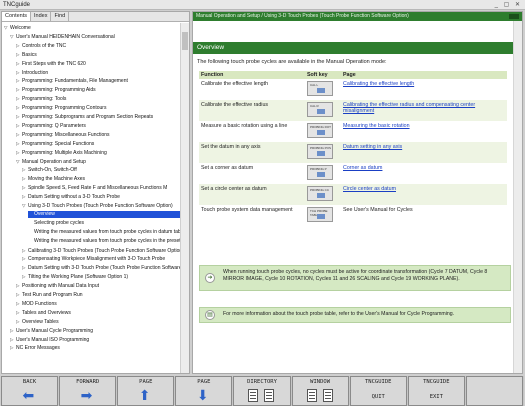 The image size is (525, 406). Describe the element at coordinates (95, 348) in the screenshot. I see `tree-item: ▷ NC Error Messages` at that location.